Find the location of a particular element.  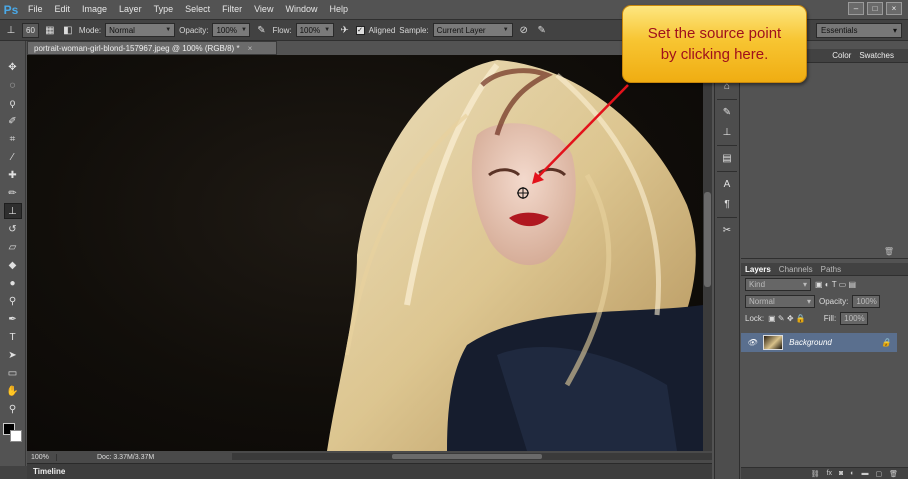

vertical-scrollbar is located at coordinates (707, 253).